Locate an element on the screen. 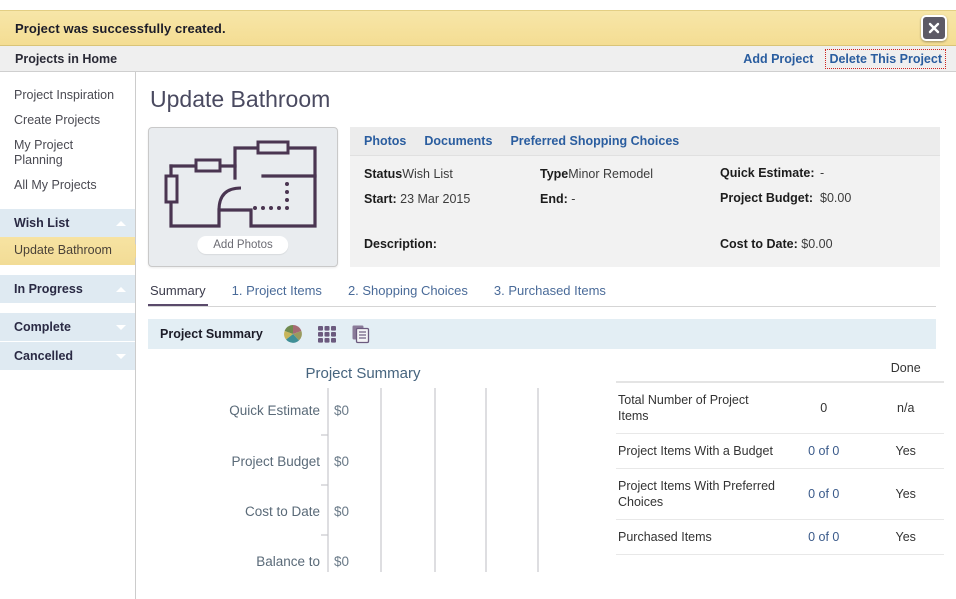  svg-text: Cost to Date is located at coordinates (282, 511).